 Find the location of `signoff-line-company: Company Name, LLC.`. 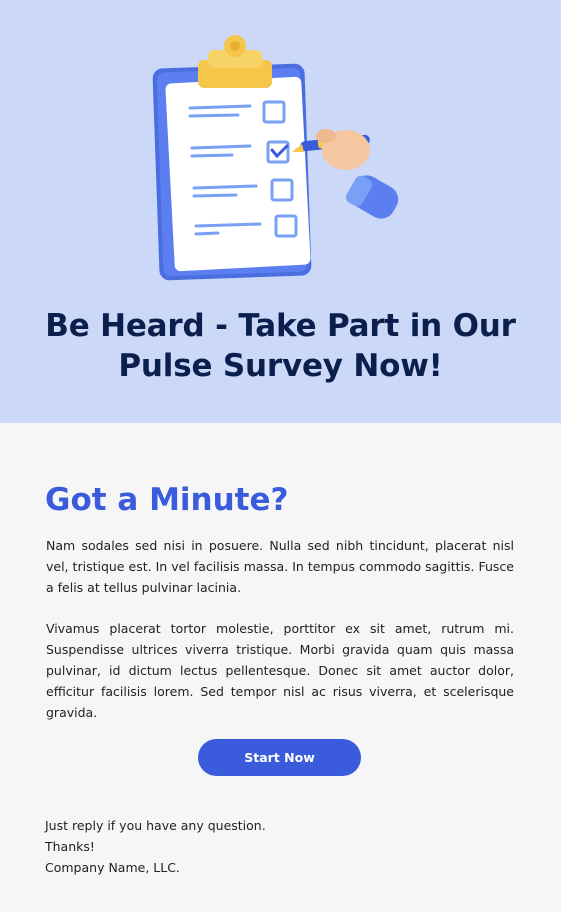

signoff-line-company: Company Name, LLC. is located at coordinates (112, 867).